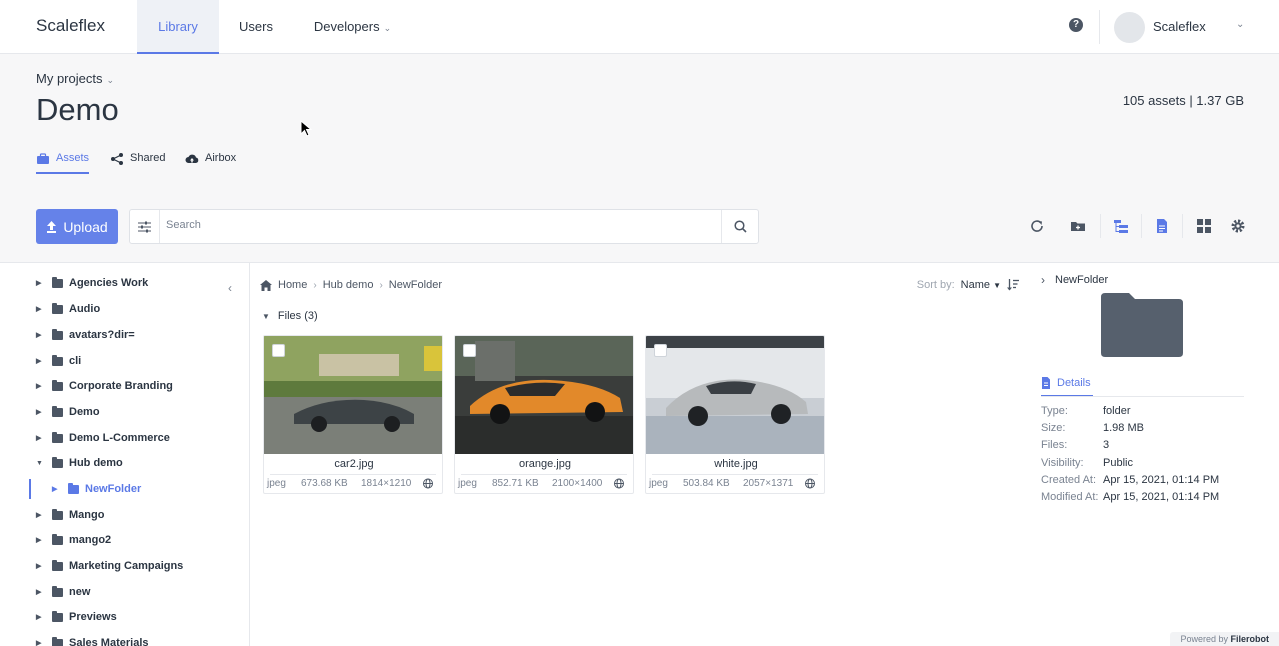 The width and height of the screenshot is (1279, 646). Describe the element at coordinates (544, 414) in the screenshot. I see `file-card: orange.jpg jpeg 852.71 KB 2100×1400` at that location.